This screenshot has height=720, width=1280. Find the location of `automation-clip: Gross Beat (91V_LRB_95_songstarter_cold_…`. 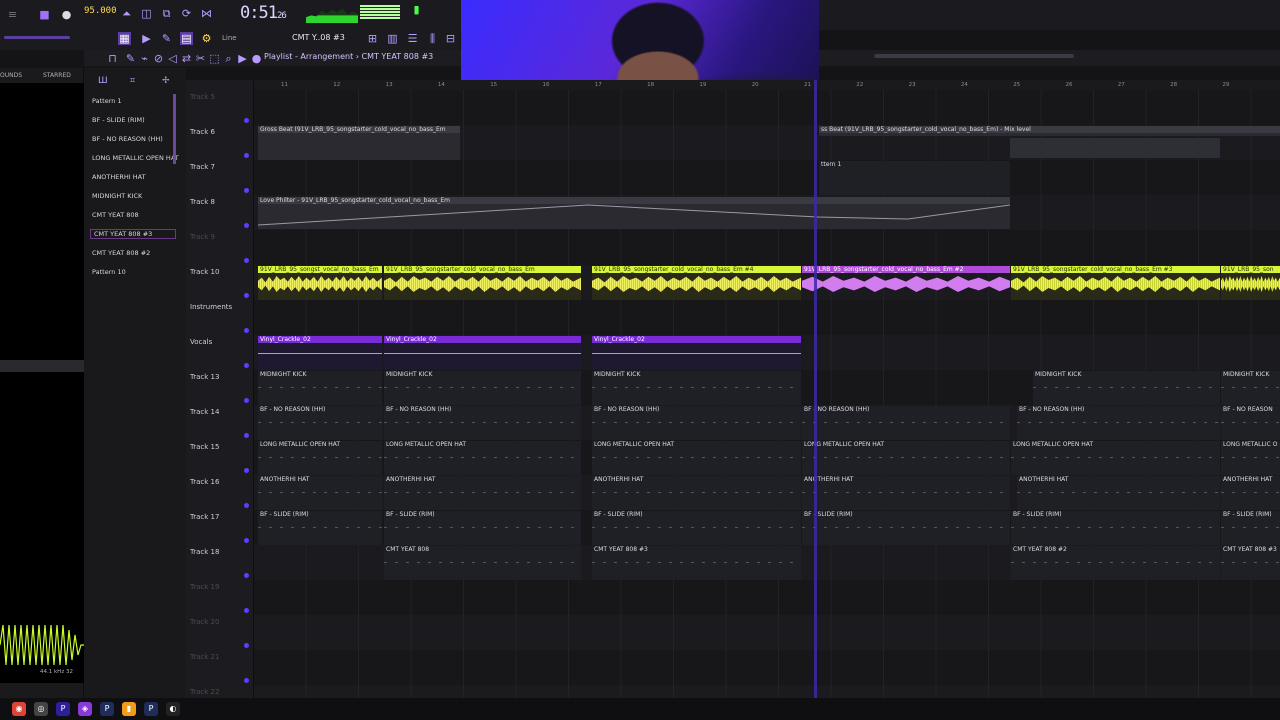

automation-clip: Gross Beat (91V_LRB_95_songstarter_cold_… is located at coordinates (359, 143).